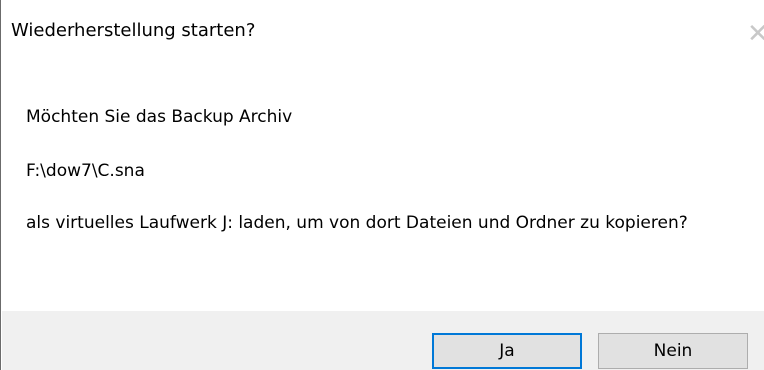 This screenshot has width=764, height=370. I want to click on message-line-archive-path: F:\dow7\C.sna, so click(85, 171).